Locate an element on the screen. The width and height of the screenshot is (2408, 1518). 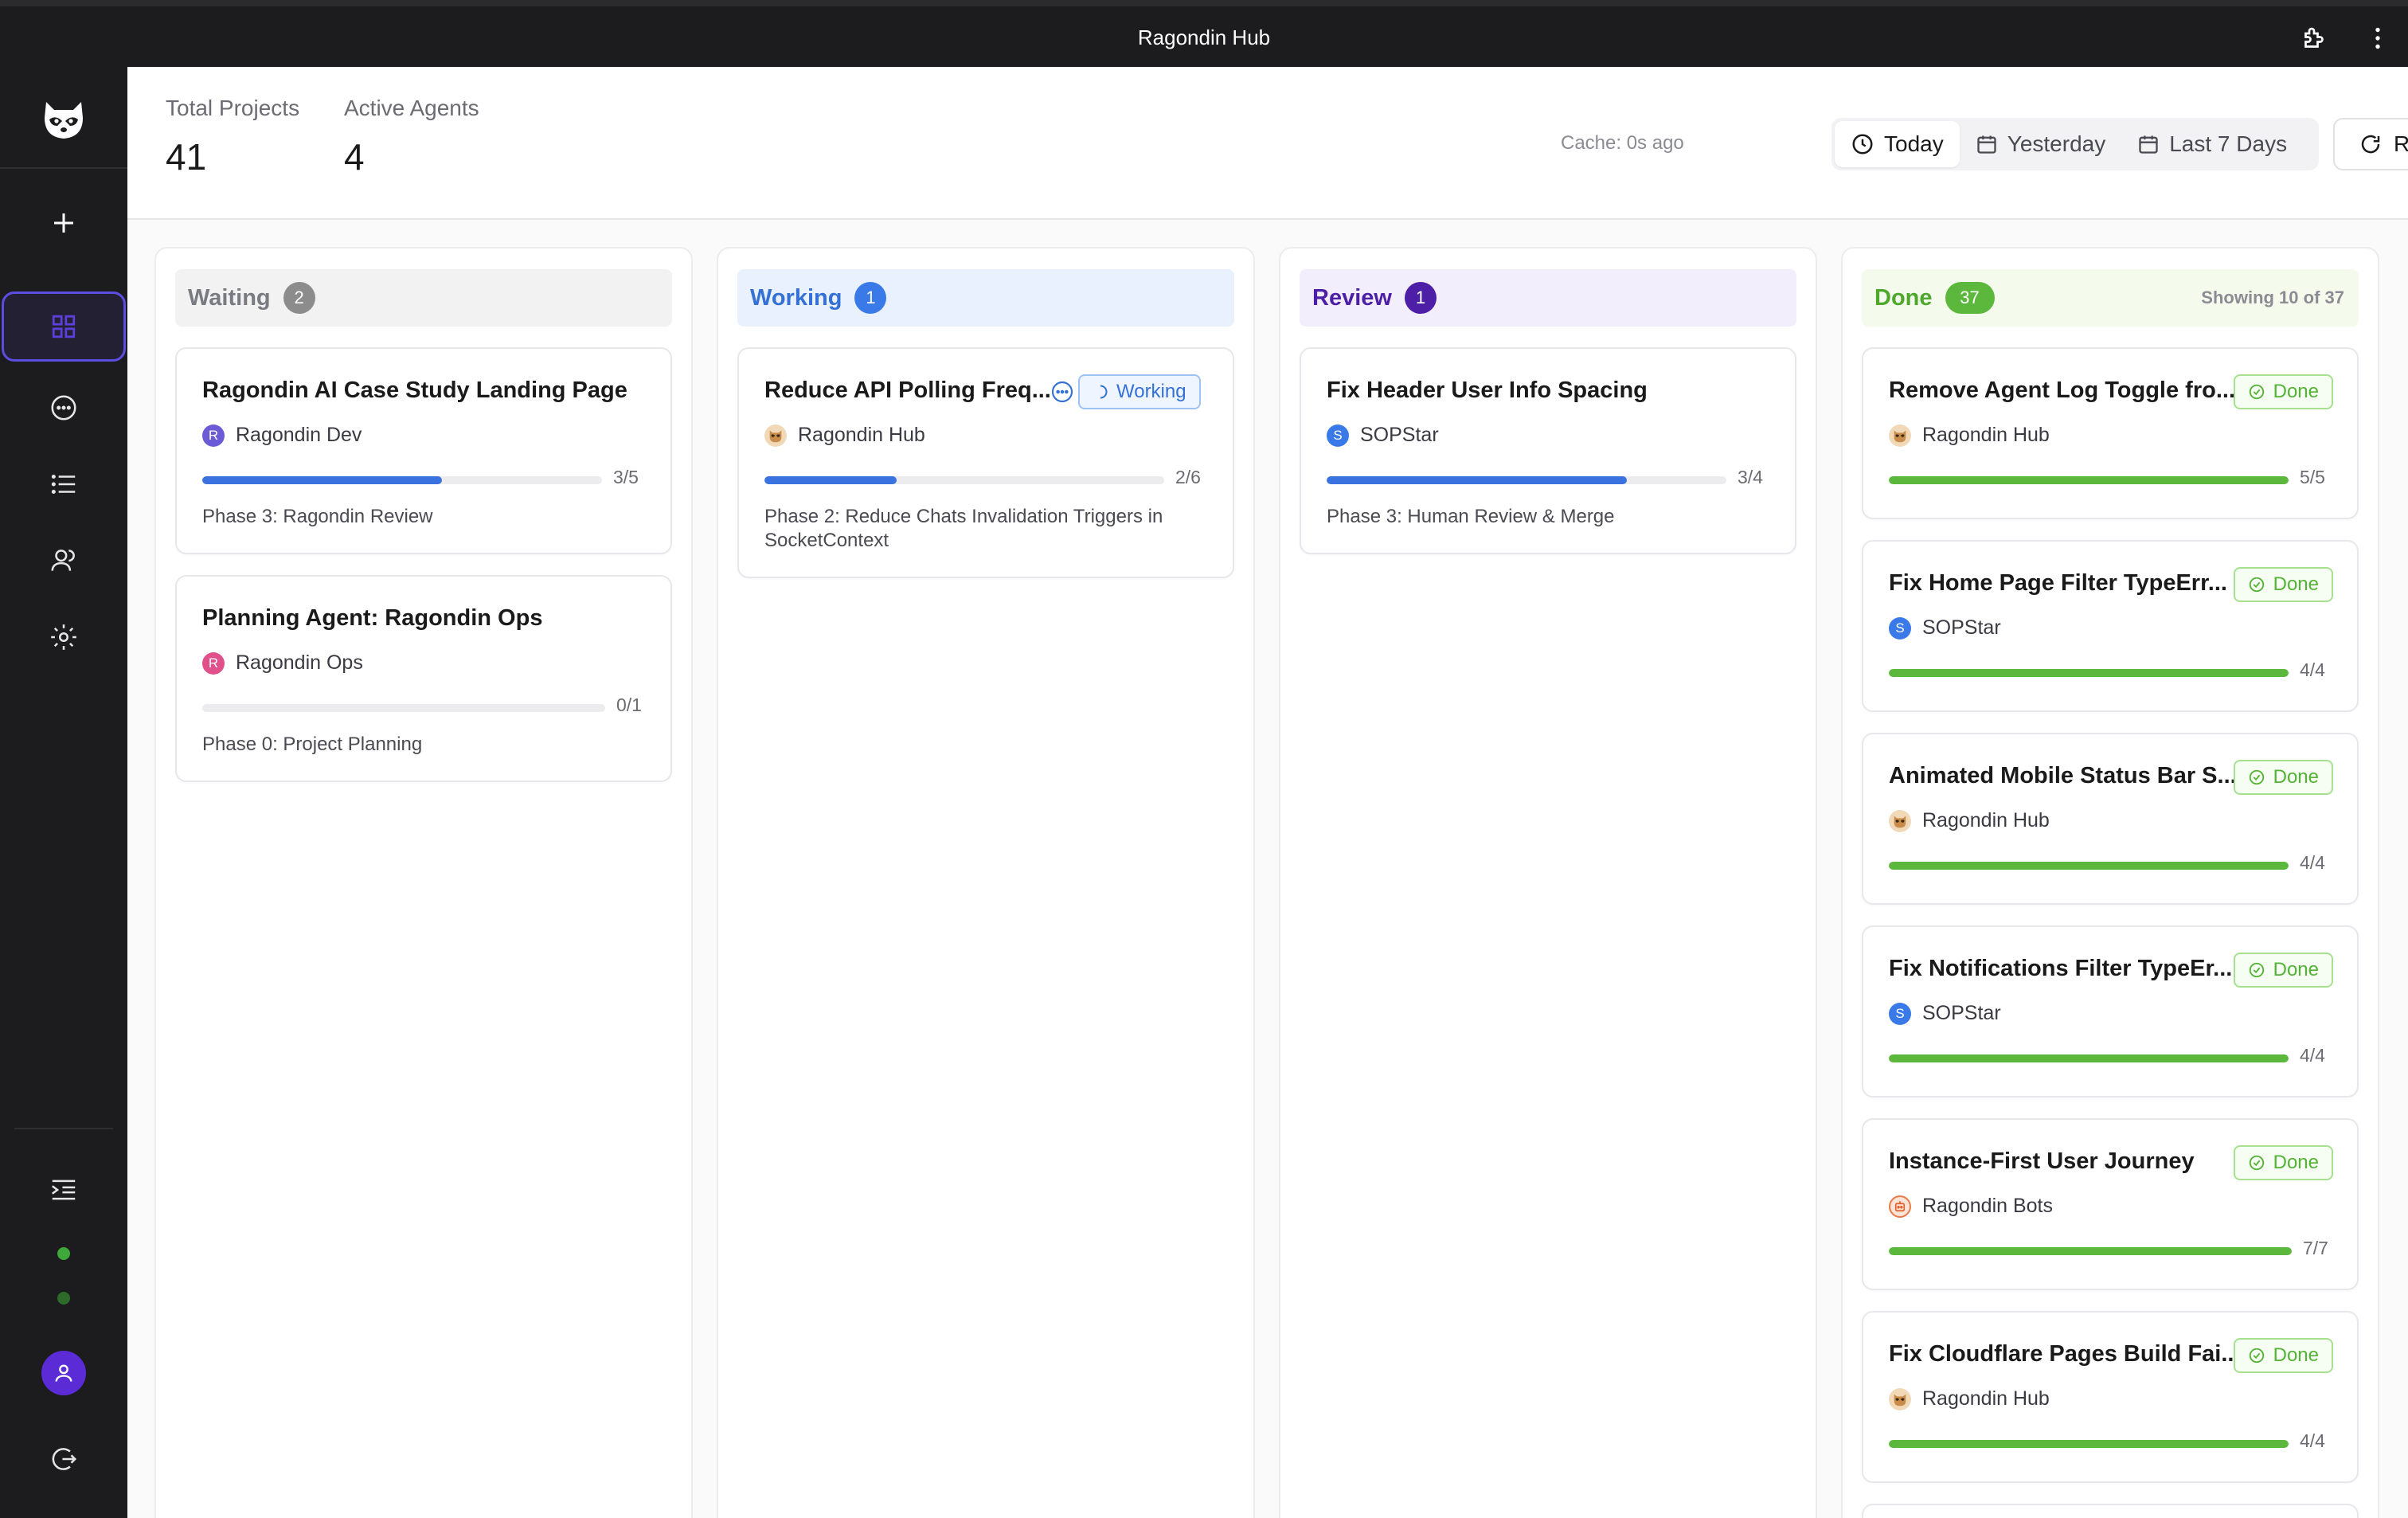
range-last-7-days-button: Last 7 Days is located at coordinates (2212, 144).